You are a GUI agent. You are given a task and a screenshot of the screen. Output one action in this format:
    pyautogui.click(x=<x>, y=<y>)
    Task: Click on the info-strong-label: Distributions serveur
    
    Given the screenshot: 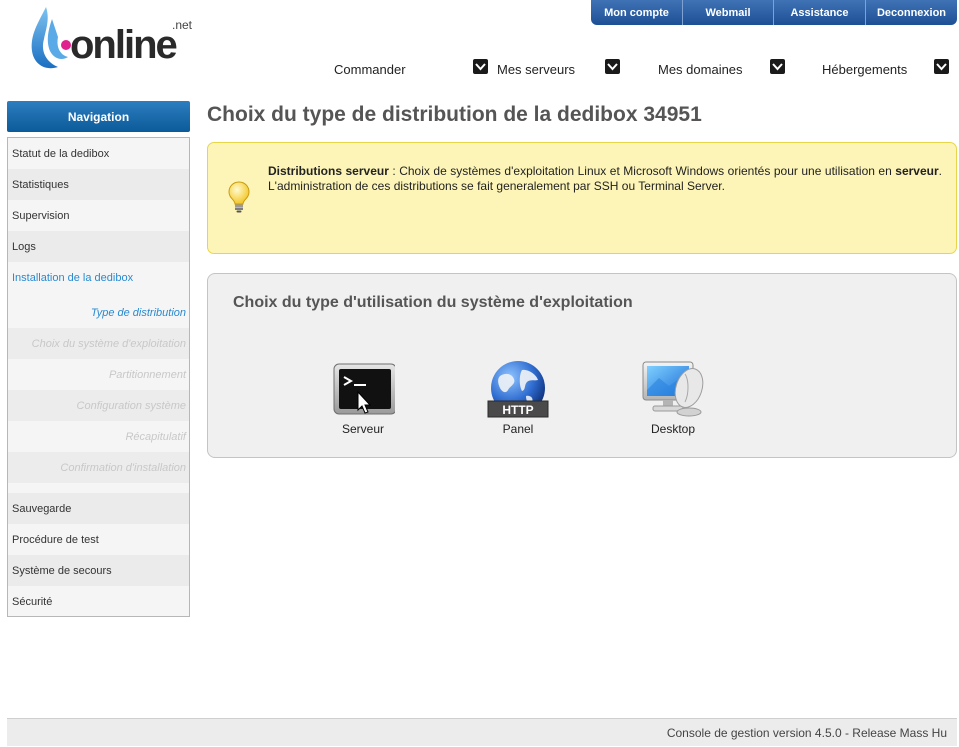 What is the action you would take?
    pyautogui.click(x=328, y=171)
    